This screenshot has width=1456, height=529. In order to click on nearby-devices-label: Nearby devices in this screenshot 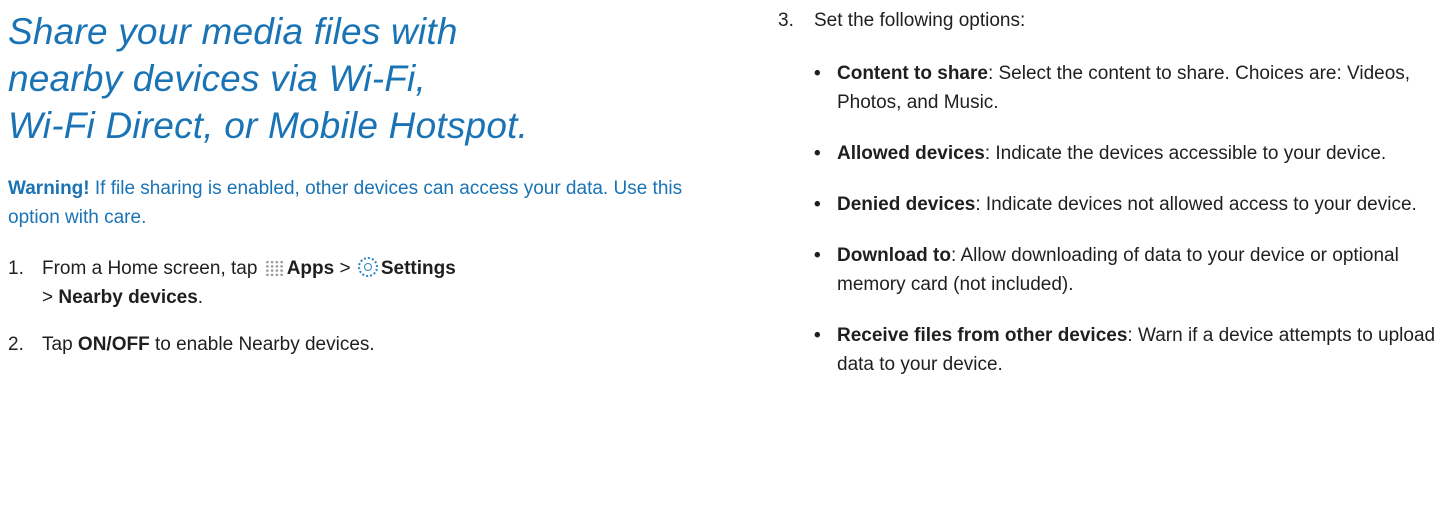, I will do `click(128, 297)`.